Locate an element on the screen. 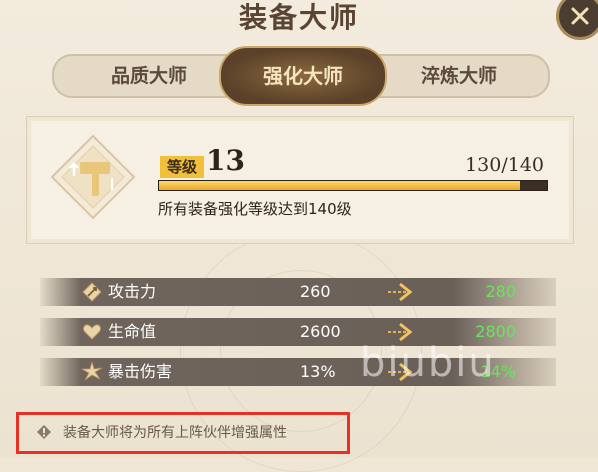 The image size is (598, 472). level-value: 13 is located at coordinates (225, 160).